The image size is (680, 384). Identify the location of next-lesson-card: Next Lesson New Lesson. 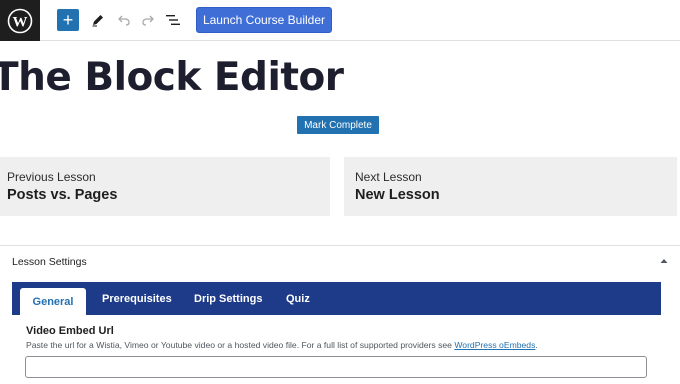
(510, 186).